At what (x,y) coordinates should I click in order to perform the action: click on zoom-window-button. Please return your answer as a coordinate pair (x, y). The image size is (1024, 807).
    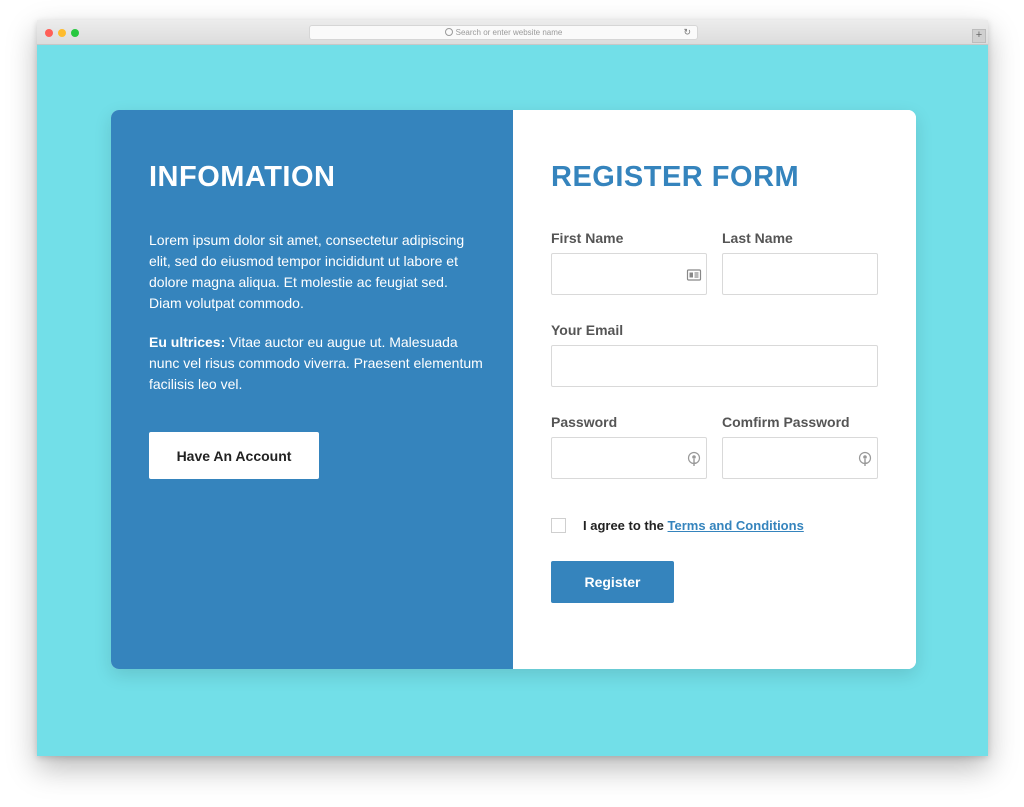
    Looking at the image, I should click on (75, 33).